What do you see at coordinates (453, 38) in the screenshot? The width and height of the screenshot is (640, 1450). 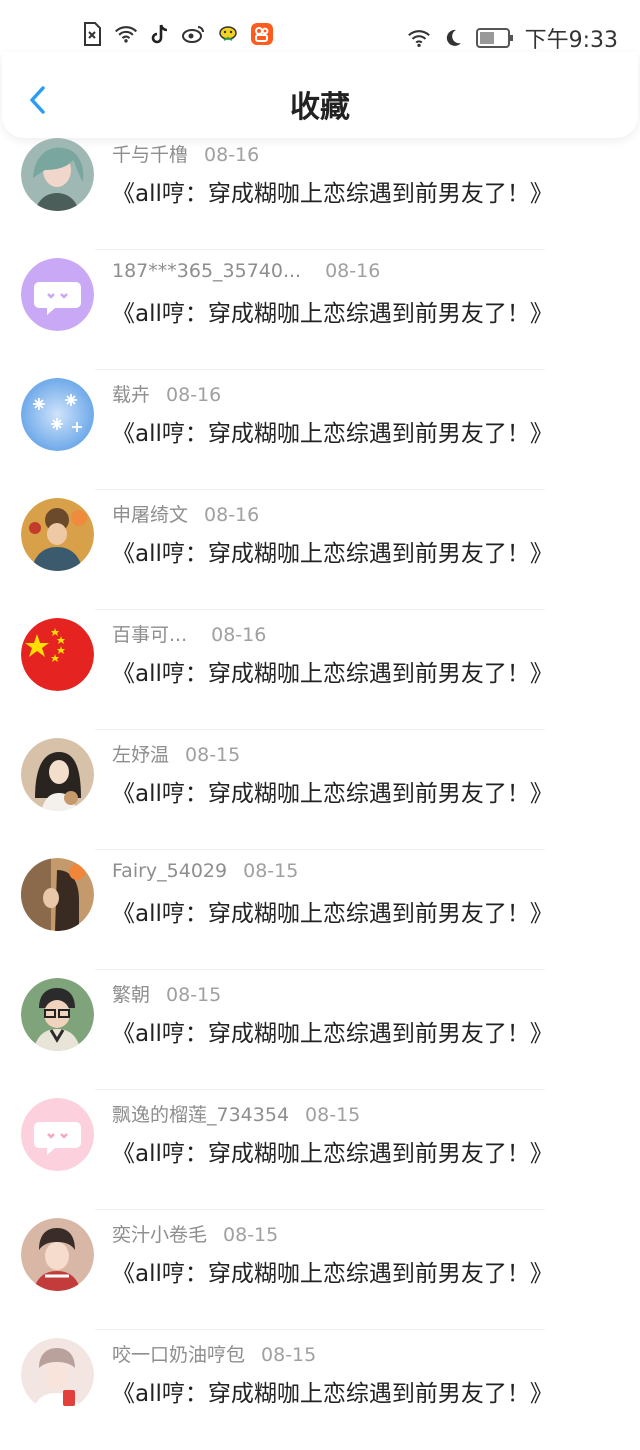 I see `moon-icon` at bounding box center [453, 38].